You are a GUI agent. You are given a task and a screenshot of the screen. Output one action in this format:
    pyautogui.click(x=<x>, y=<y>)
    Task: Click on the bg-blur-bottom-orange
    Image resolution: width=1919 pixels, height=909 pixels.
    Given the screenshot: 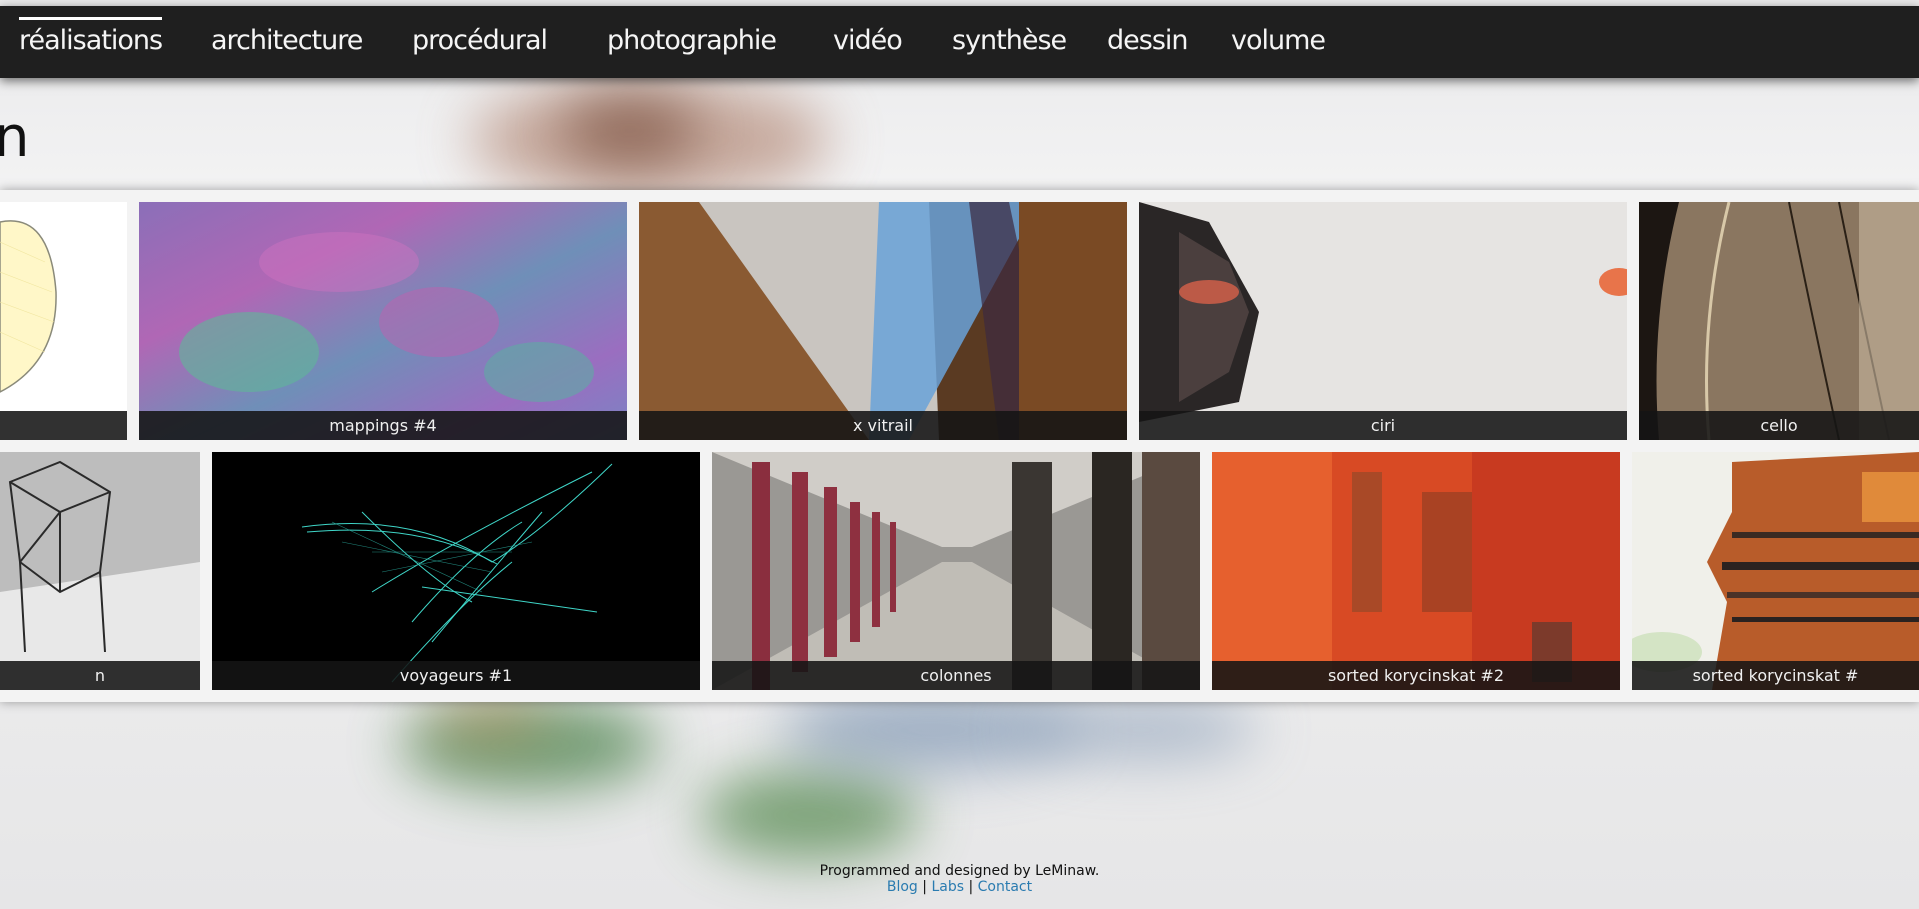 What is the action you would take?
    pyautogui.click(x=490, y=720)
    